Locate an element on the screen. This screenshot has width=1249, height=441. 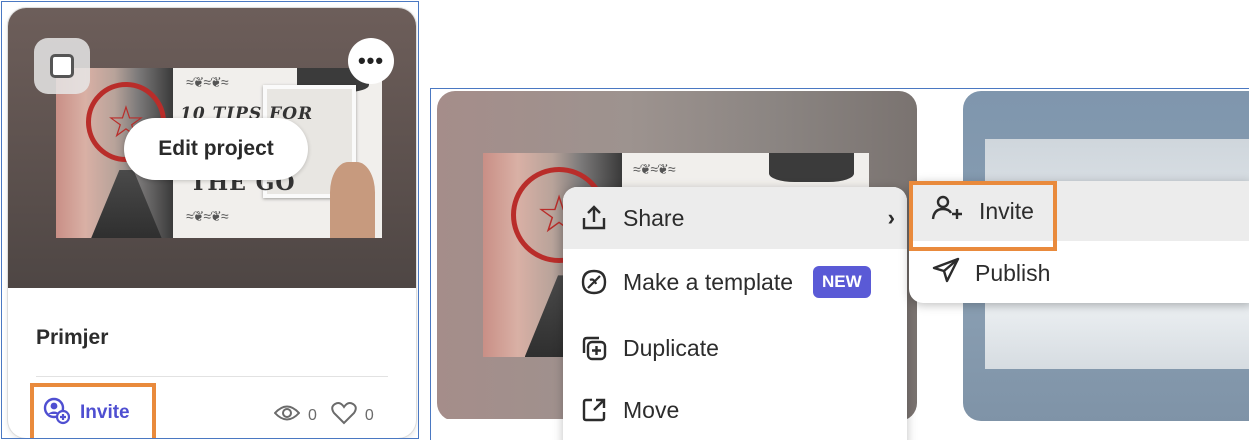
invite-highlight-box is located at coordinates (983, 216).